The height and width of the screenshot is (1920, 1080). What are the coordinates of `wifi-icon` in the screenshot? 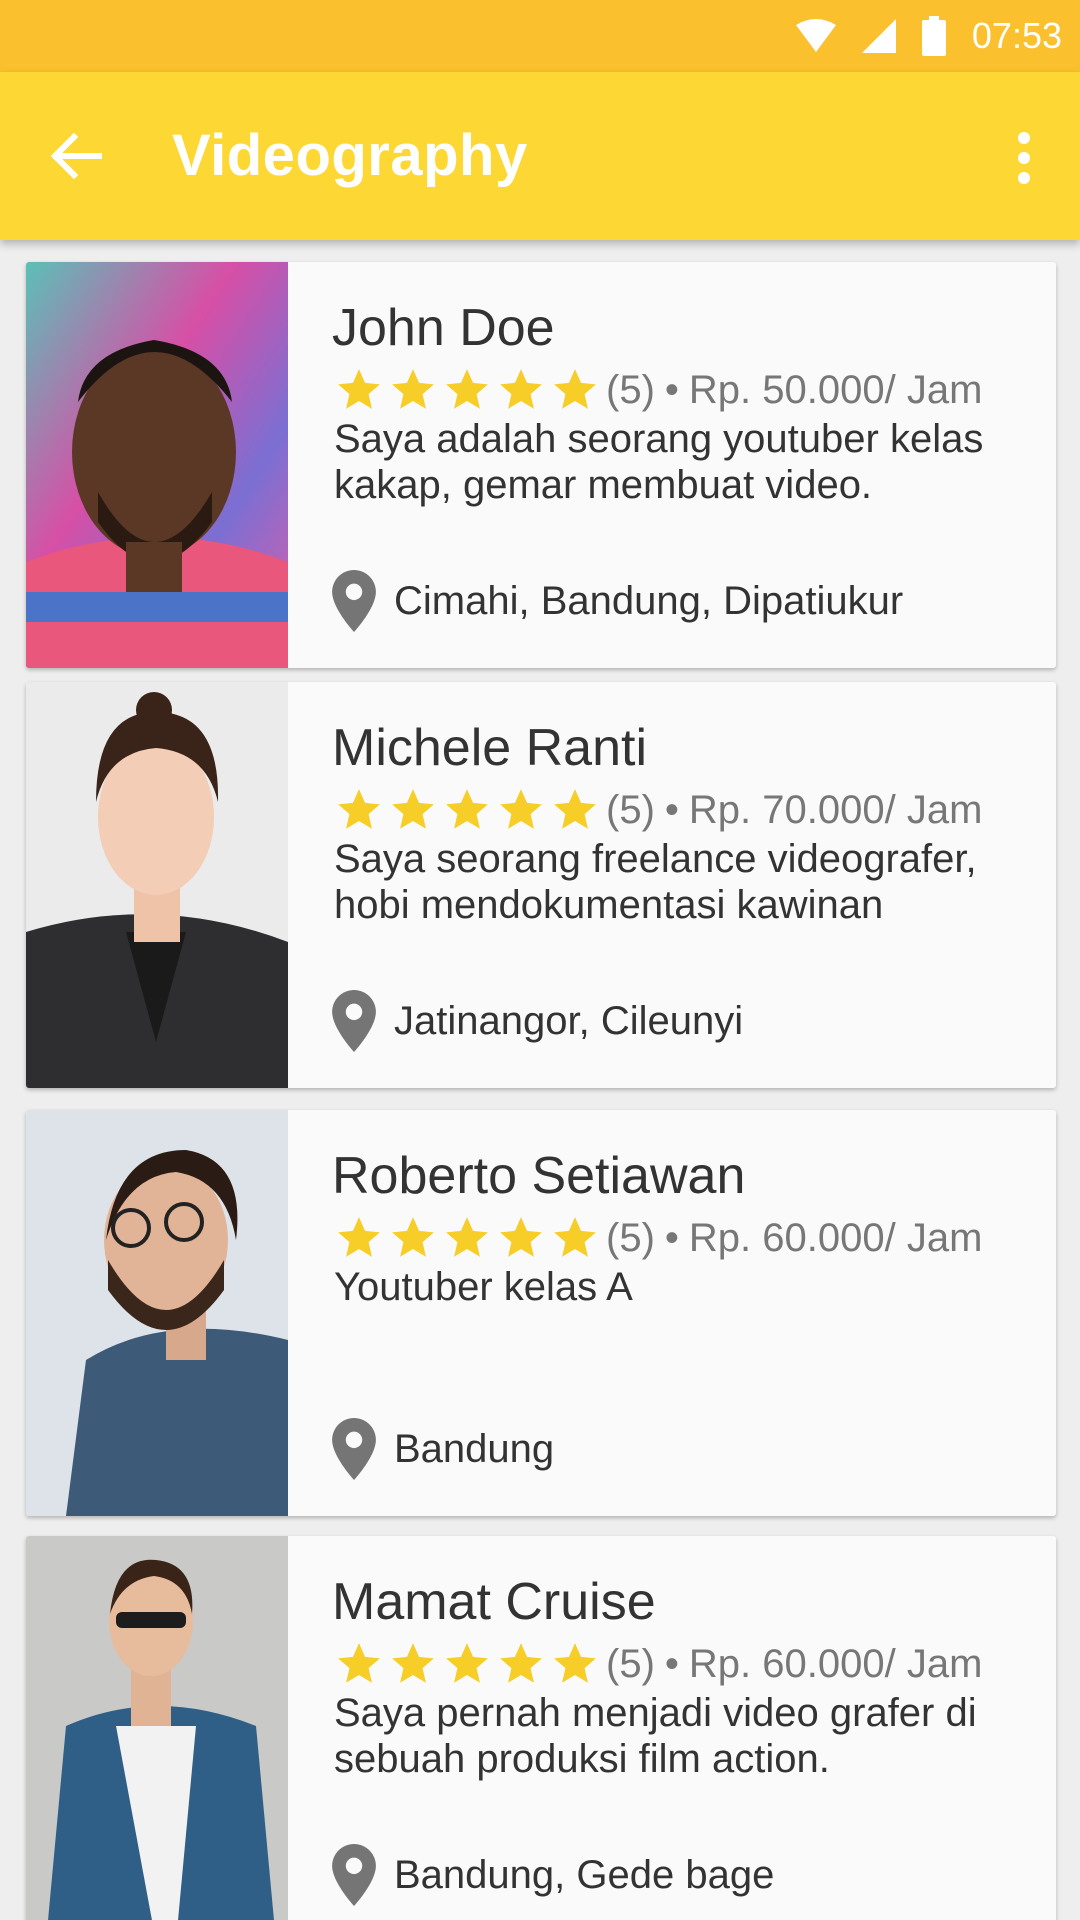 It's located at (815, 36).